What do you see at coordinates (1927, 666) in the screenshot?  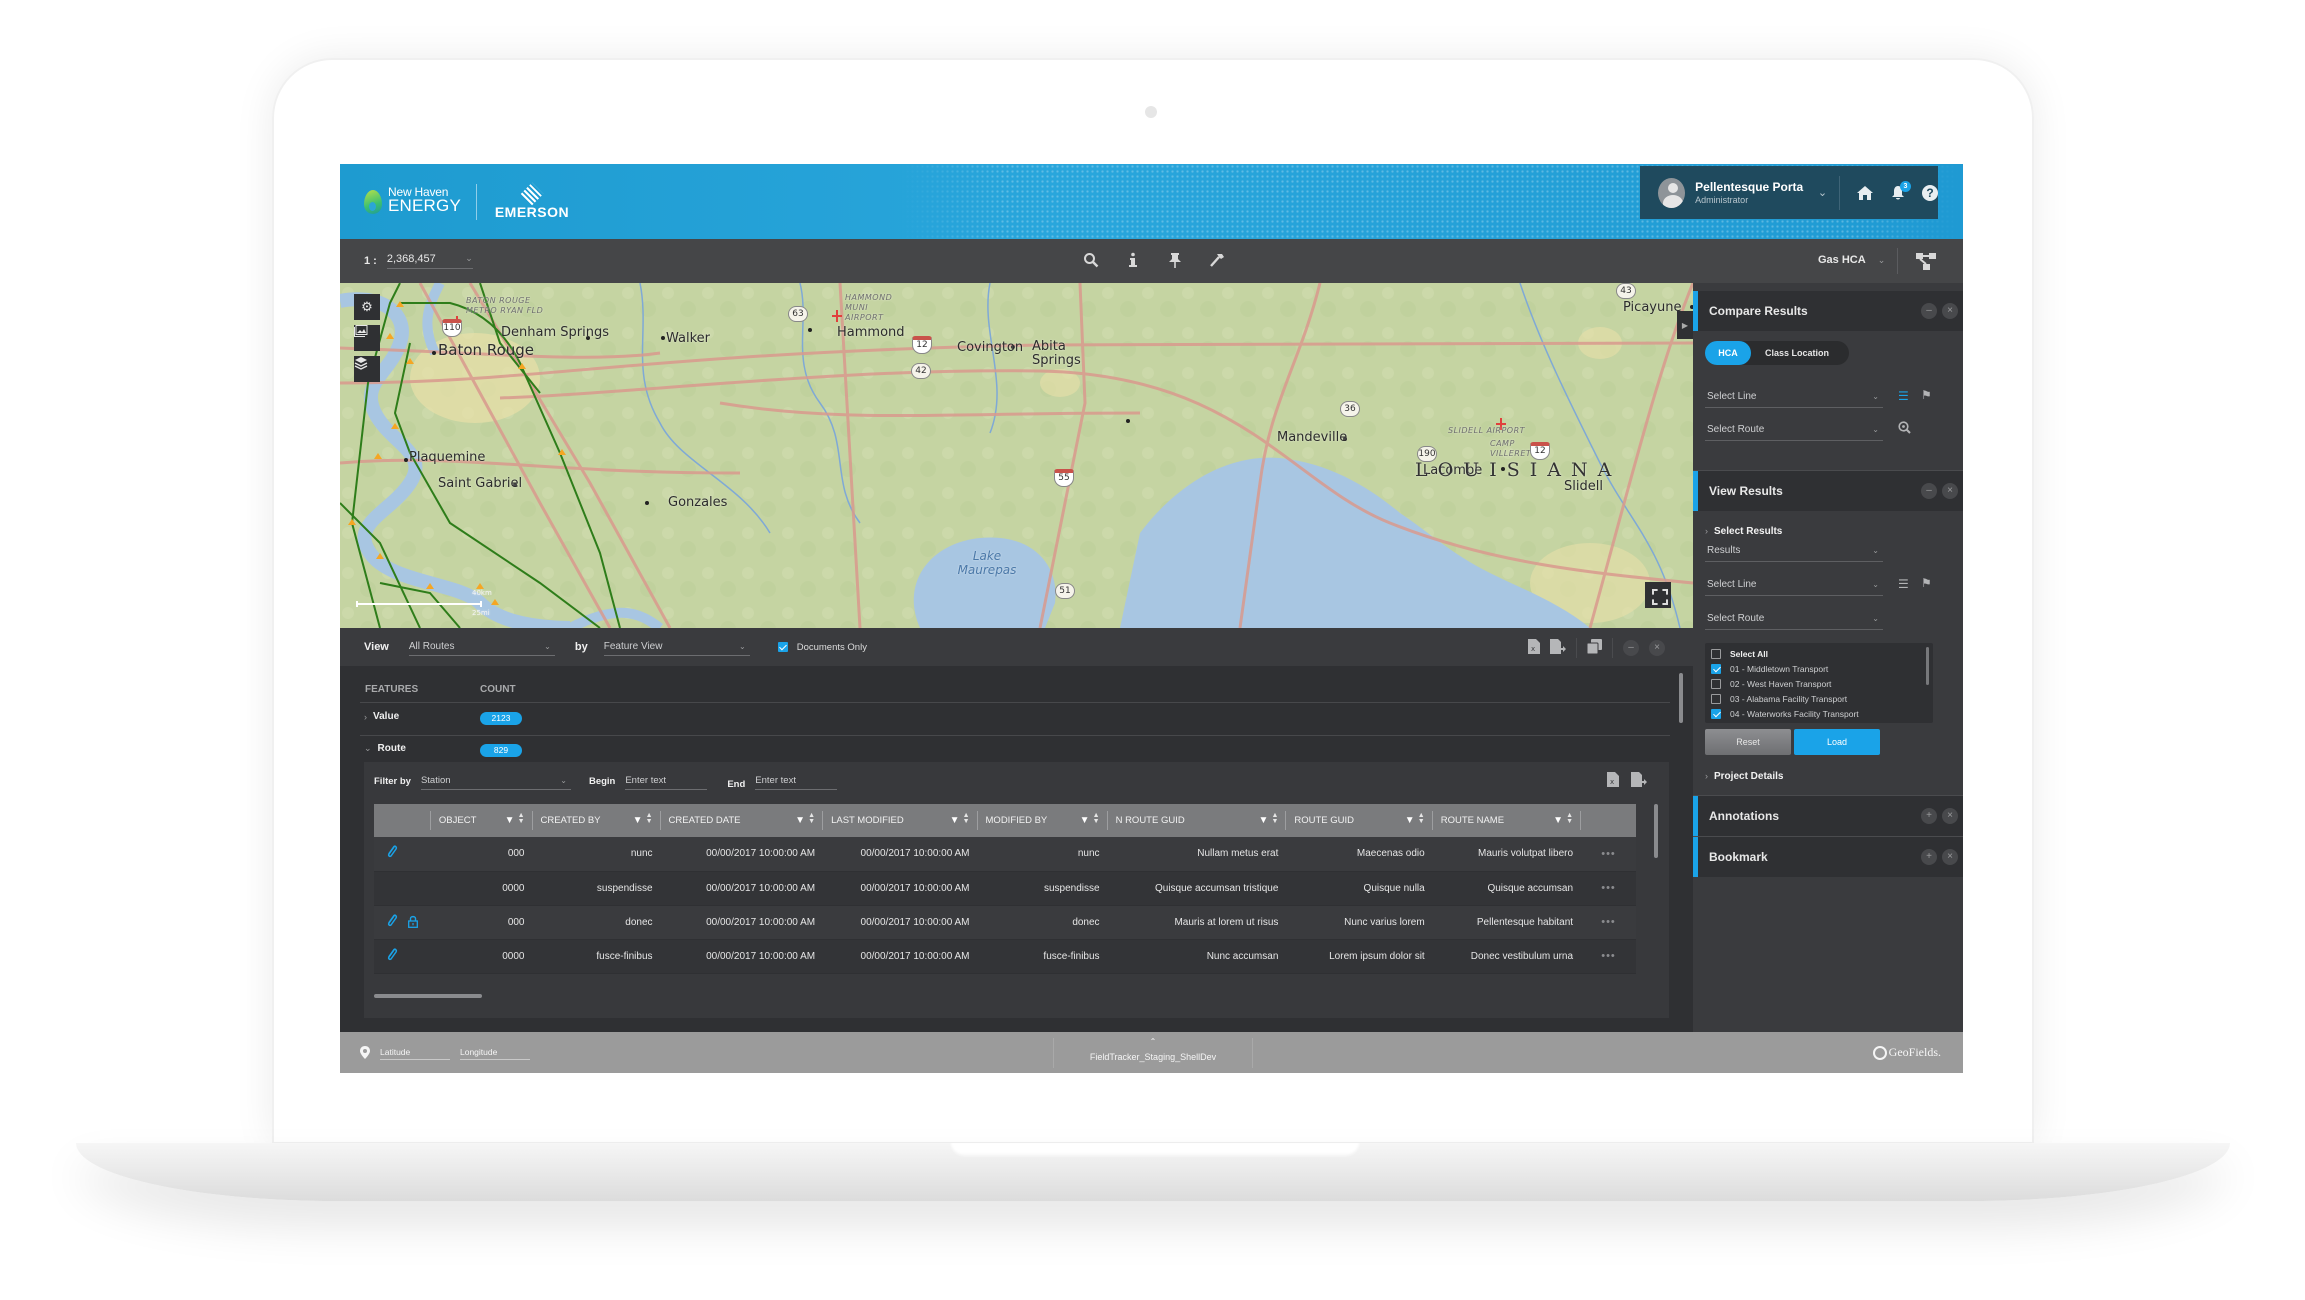 I see `list-scrollbar` at bounding box center [1927, 666].